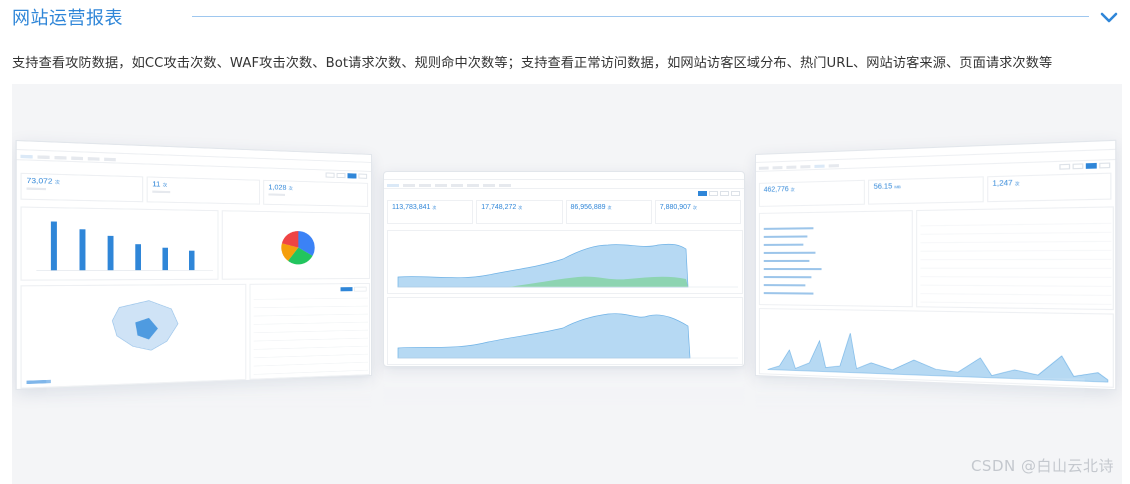 This screenshot has width=1130, height=484. Describe the element at coordinates (519, 212) in the screenshot. I see `stat-box: 17,748,272 次` at that location.